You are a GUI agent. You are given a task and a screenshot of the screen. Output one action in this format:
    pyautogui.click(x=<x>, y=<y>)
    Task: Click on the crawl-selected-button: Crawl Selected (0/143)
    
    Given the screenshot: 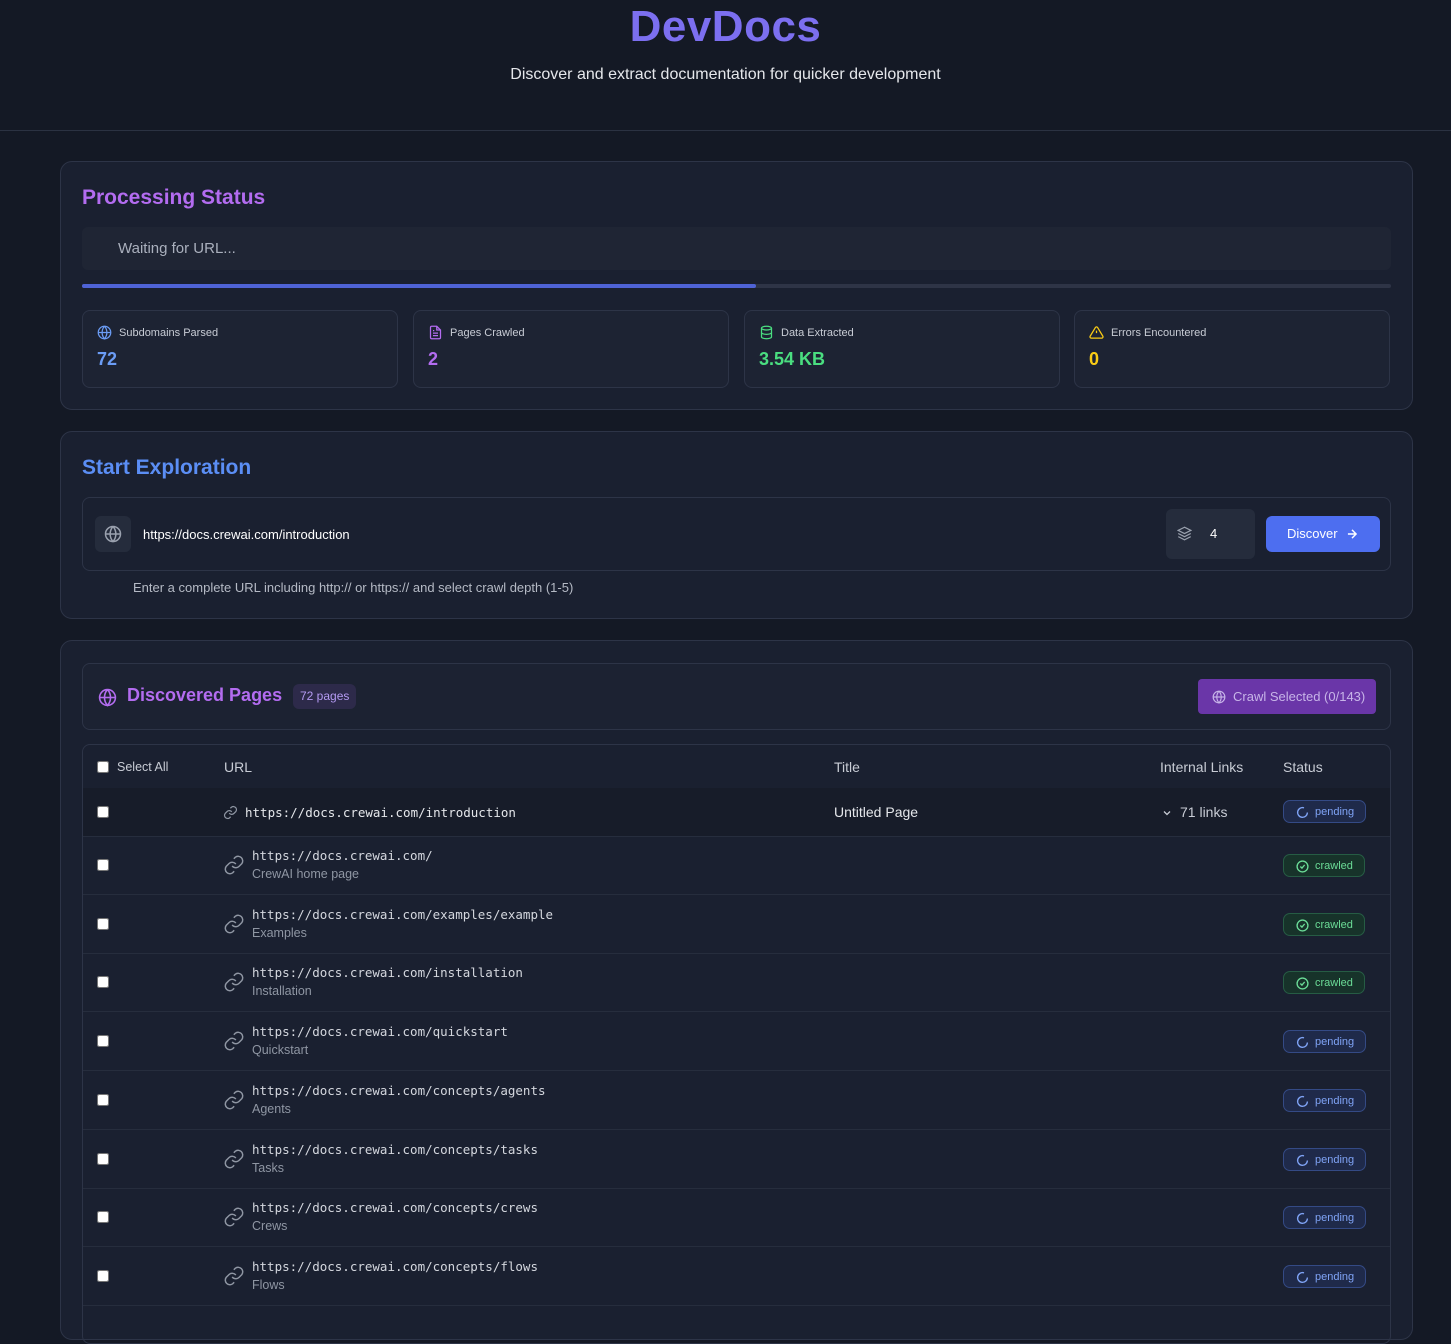 What is the action you would take?
    pyautogui.click(x=1287, y=696)
    